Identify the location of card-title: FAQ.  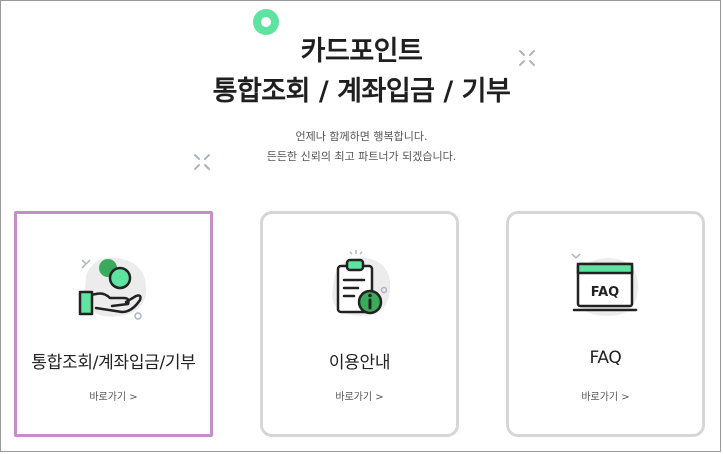
(605, 358).